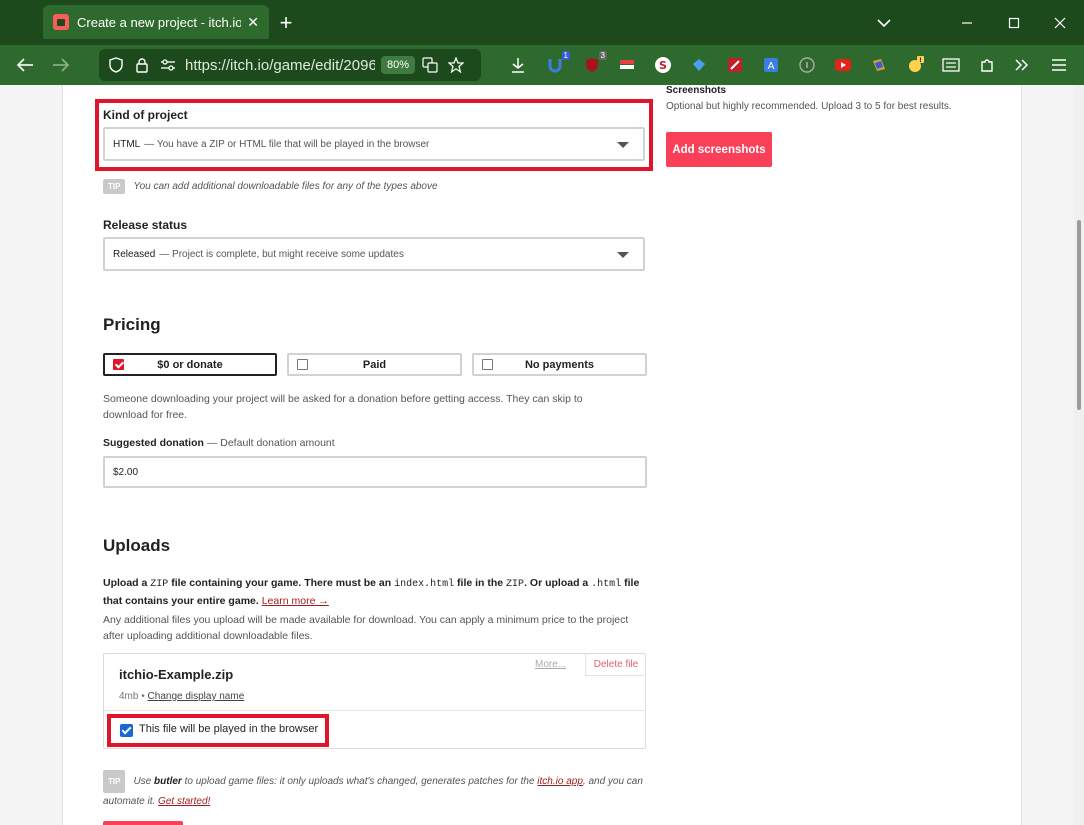 The image size is (1084, 825). What do you see at coordinates (1014, 23) in the screenshot?
I see `window-maximize-icon` at bounding box center [1014, 23].